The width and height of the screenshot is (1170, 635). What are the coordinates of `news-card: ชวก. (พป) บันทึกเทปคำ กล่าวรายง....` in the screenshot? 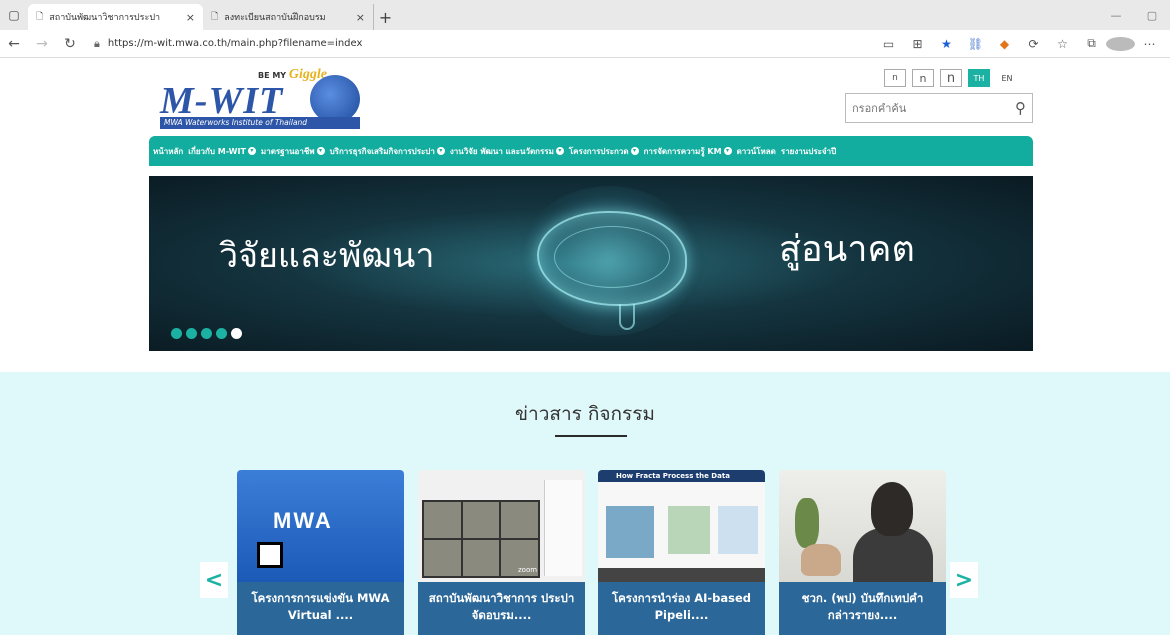 It's located at (862, 552).